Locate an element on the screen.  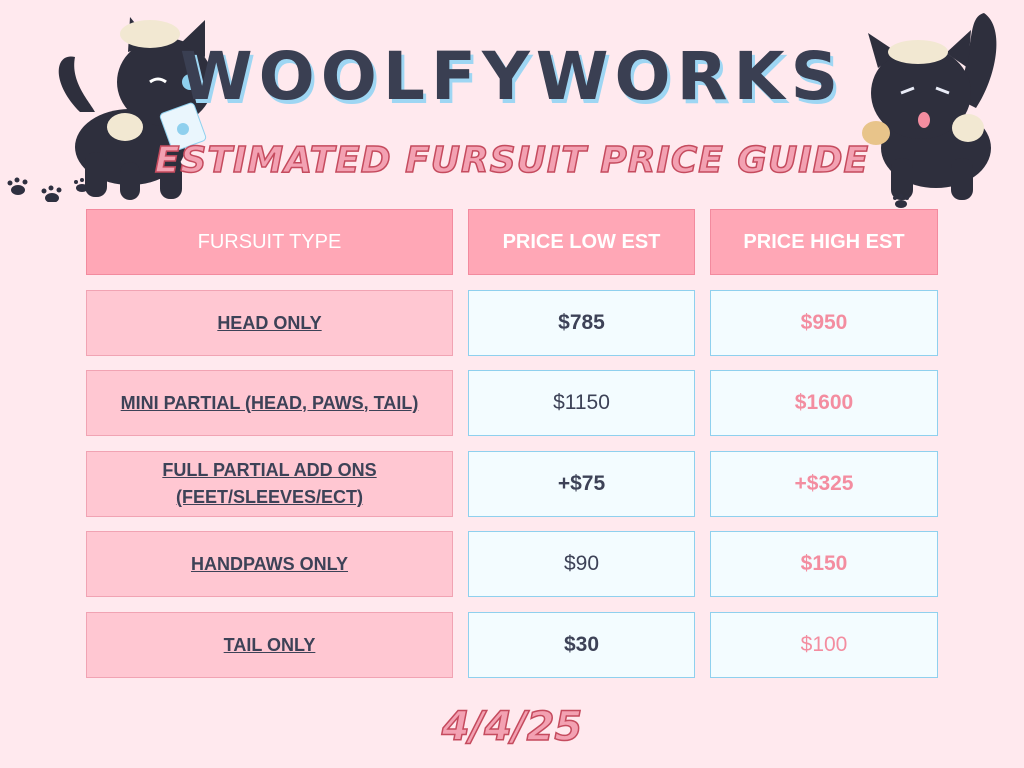
price-low-cell: $785 is located at coordinates (581, 323).